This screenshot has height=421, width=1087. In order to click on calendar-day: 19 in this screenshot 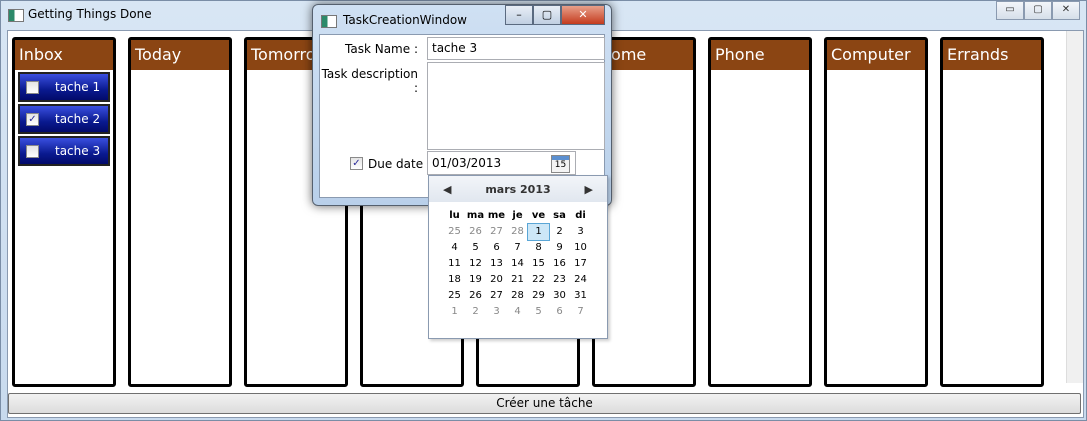, I will do `click(475, 280)`.